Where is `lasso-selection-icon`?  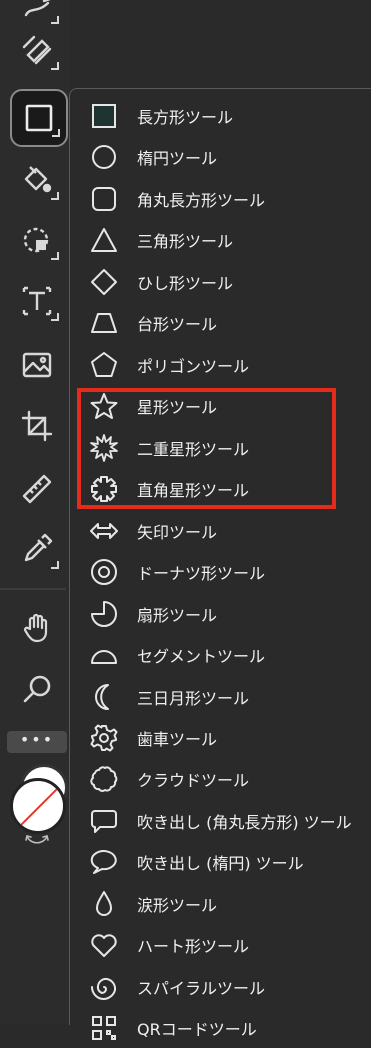 lasso-selection-icon is located at coordinates (36, 240).